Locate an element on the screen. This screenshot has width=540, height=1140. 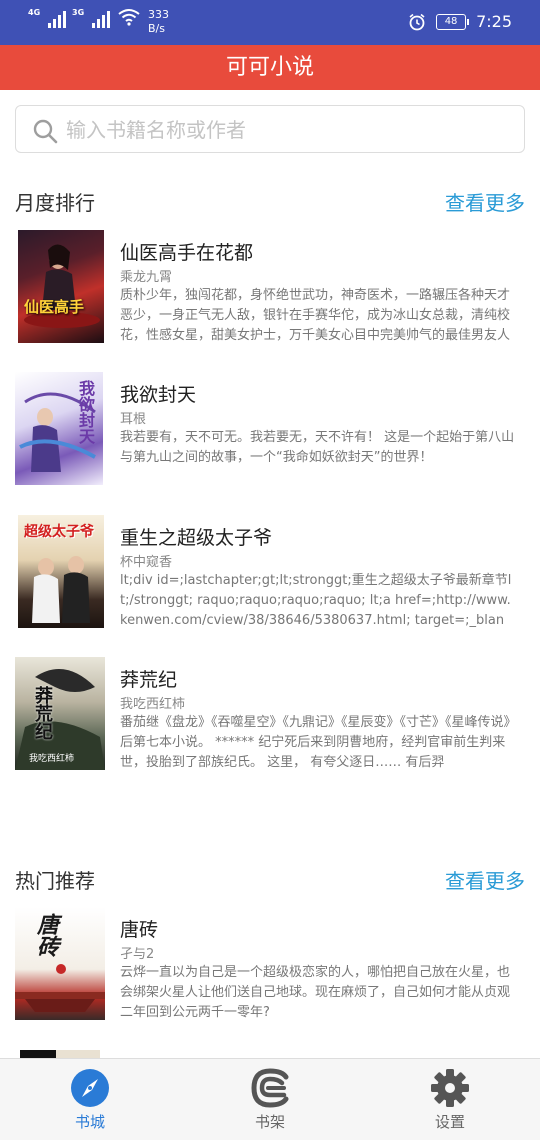
search-box is located at coordinates (270, 129).